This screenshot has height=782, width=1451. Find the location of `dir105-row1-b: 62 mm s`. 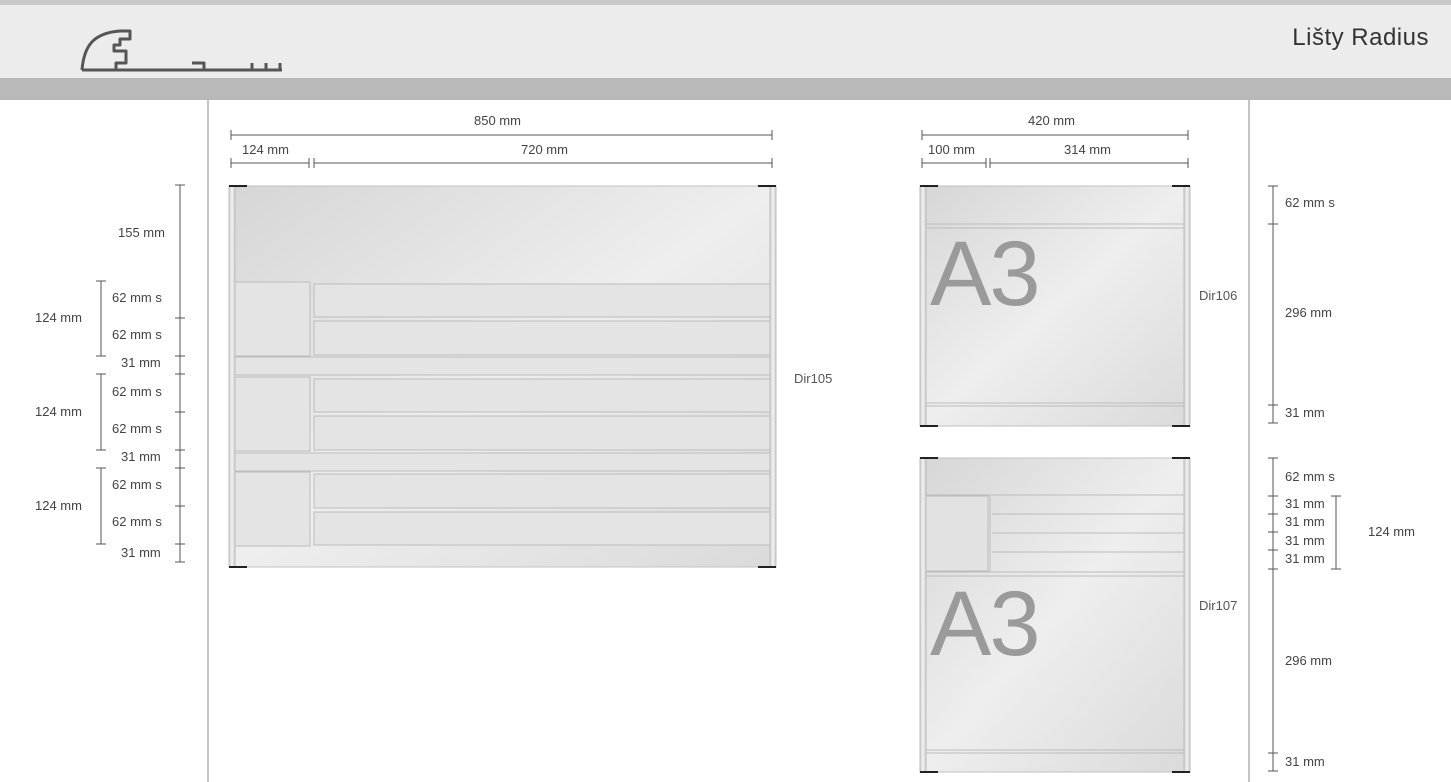

dir105-row1-b: 62 mm s is located at coordinates (137, 334).